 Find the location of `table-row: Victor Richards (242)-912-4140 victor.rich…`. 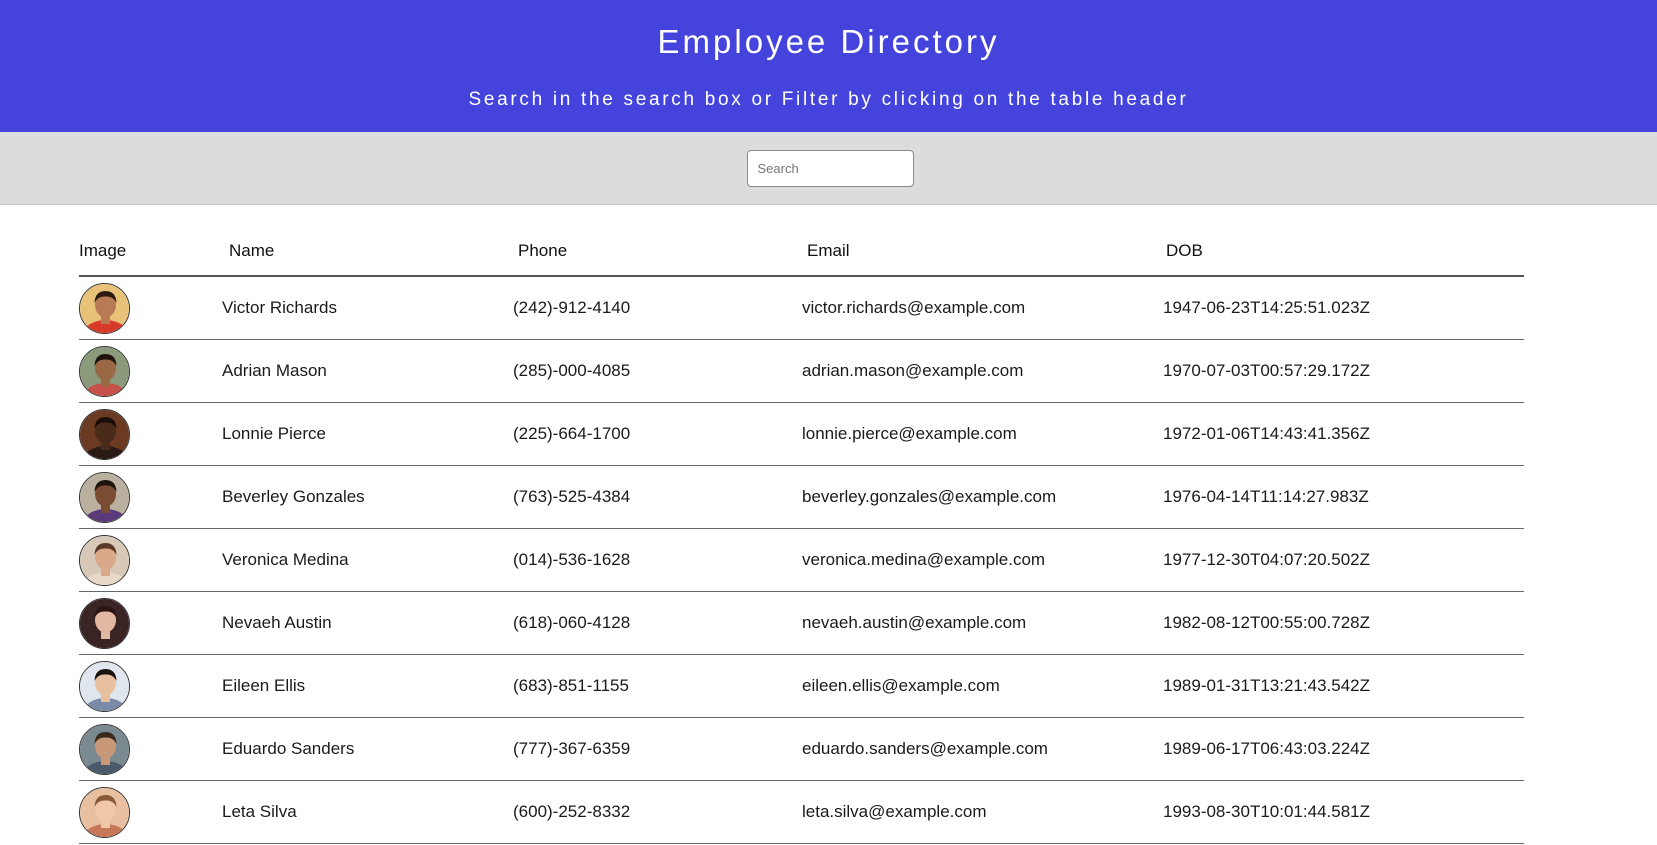

table-row: Victor Richards (242)-912-4140 victor.rich… is located at coordinates (801, 308).